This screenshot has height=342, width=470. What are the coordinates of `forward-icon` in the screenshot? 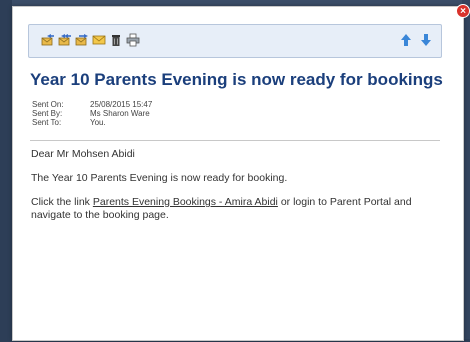 It's located at (82, 40).